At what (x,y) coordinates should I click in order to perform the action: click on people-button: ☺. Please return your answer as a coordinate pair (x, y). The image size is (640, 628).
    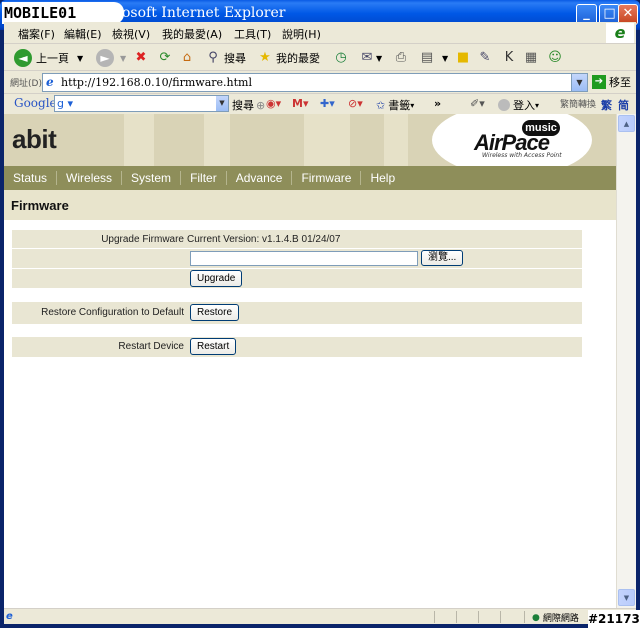
    Looking at the image, I should click on (555, 58).